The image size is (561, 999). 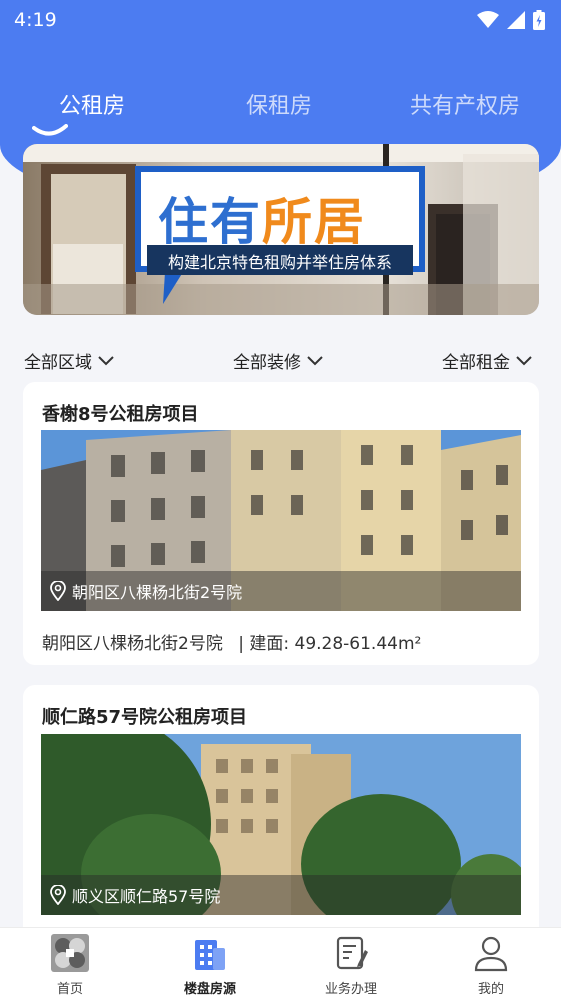 I want to click on filter-bar: 全部区域 全部装修 全部租金, so click(x=280, y=363).